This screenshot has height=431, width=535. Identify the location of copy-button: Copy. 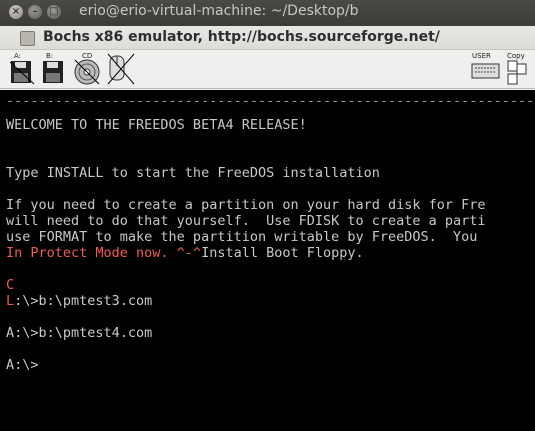
(518, 69).